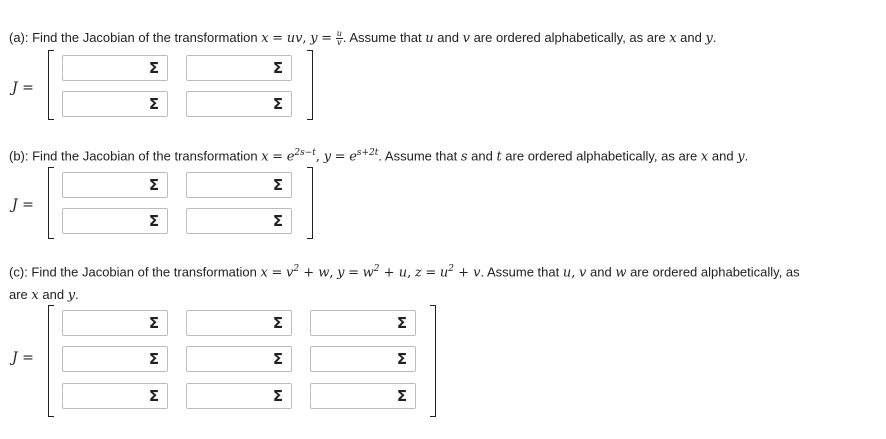 This screenshot has height=439, width=886. I want to click on math-expr: + v, so click(467, 273).